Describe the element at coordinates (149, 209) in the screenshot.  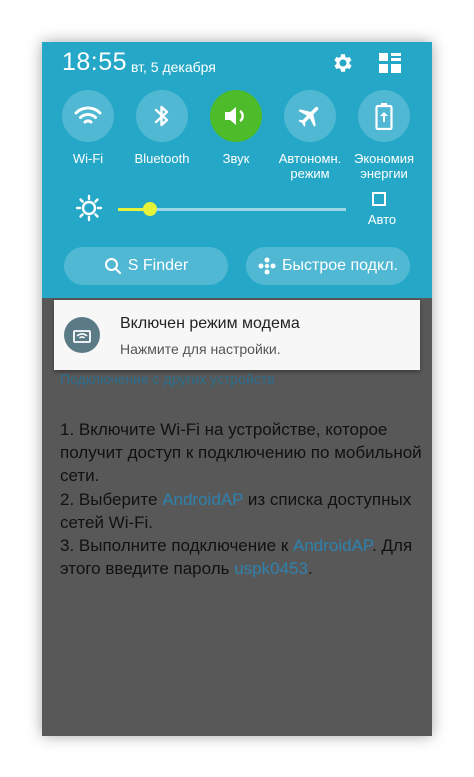
I see `brightness-knob` at that location.